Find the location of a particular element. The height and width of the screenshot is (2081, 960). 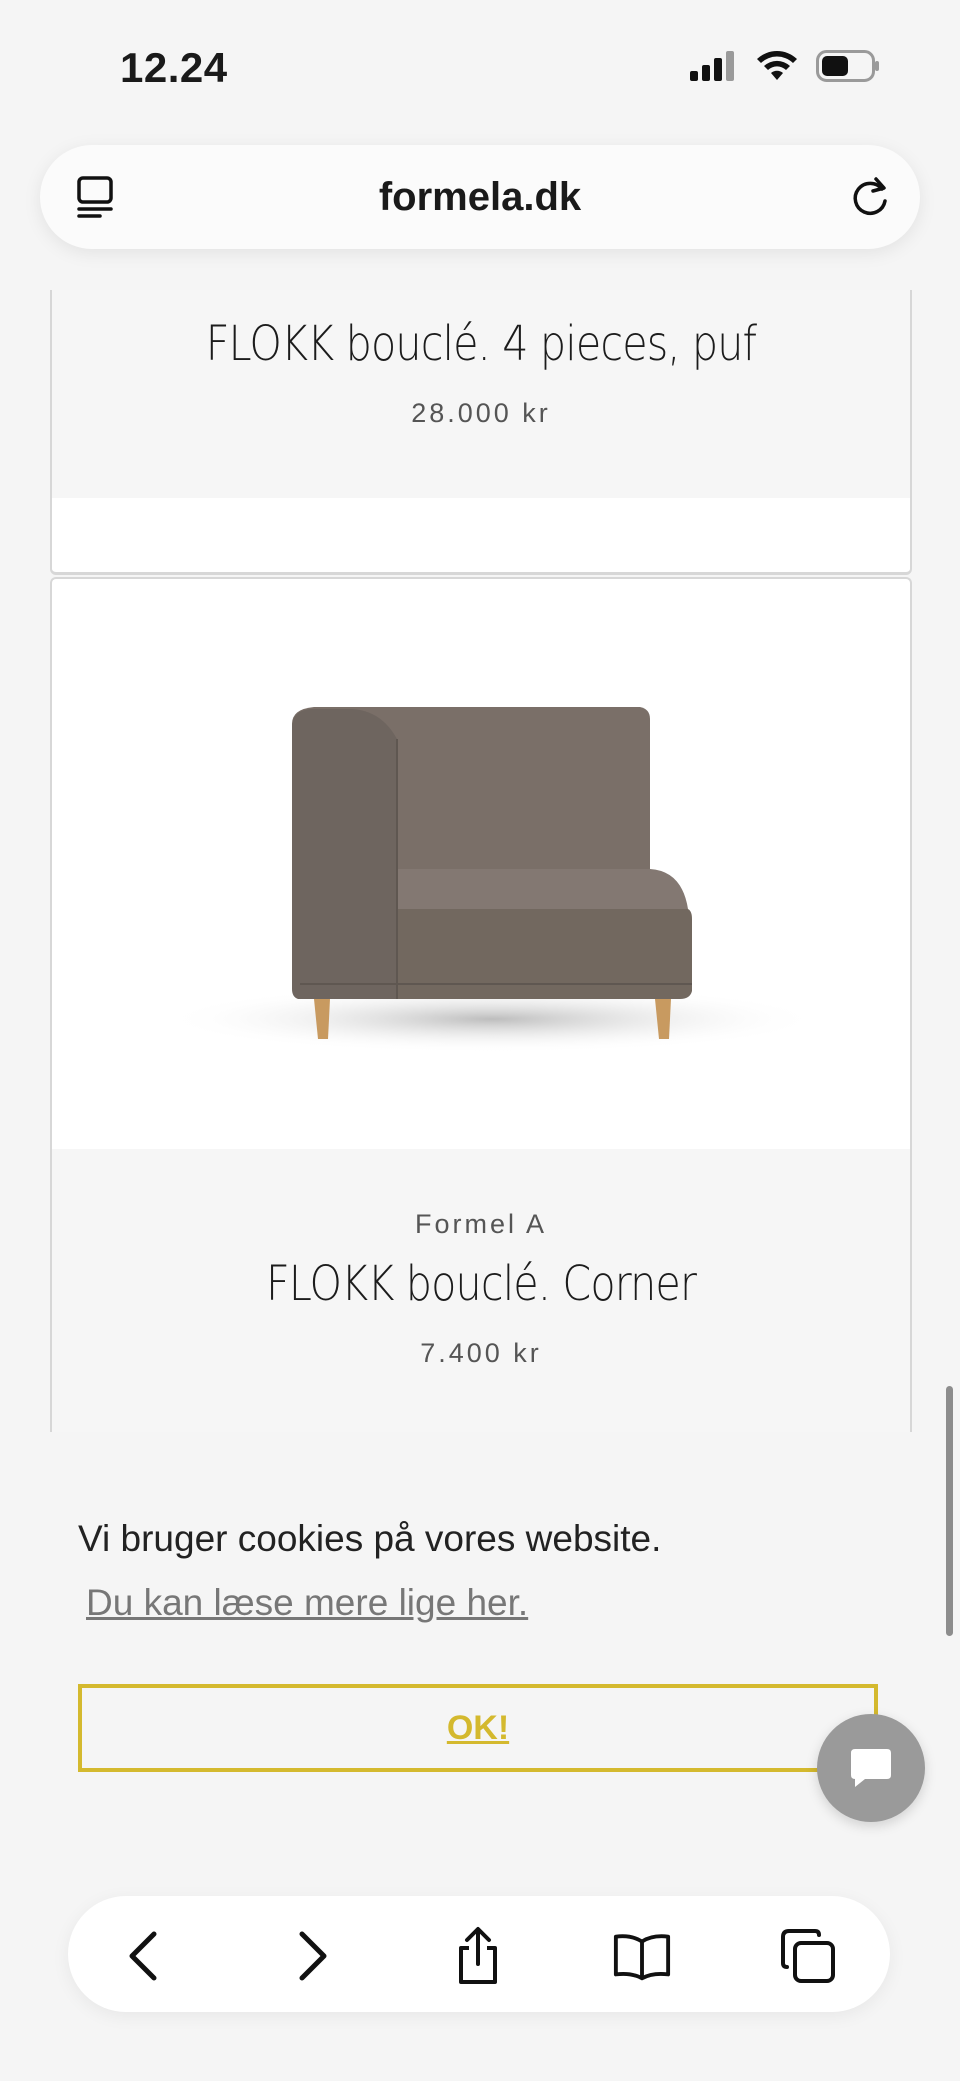

address-bar: formela.dk is located at coordinates (480, 197).